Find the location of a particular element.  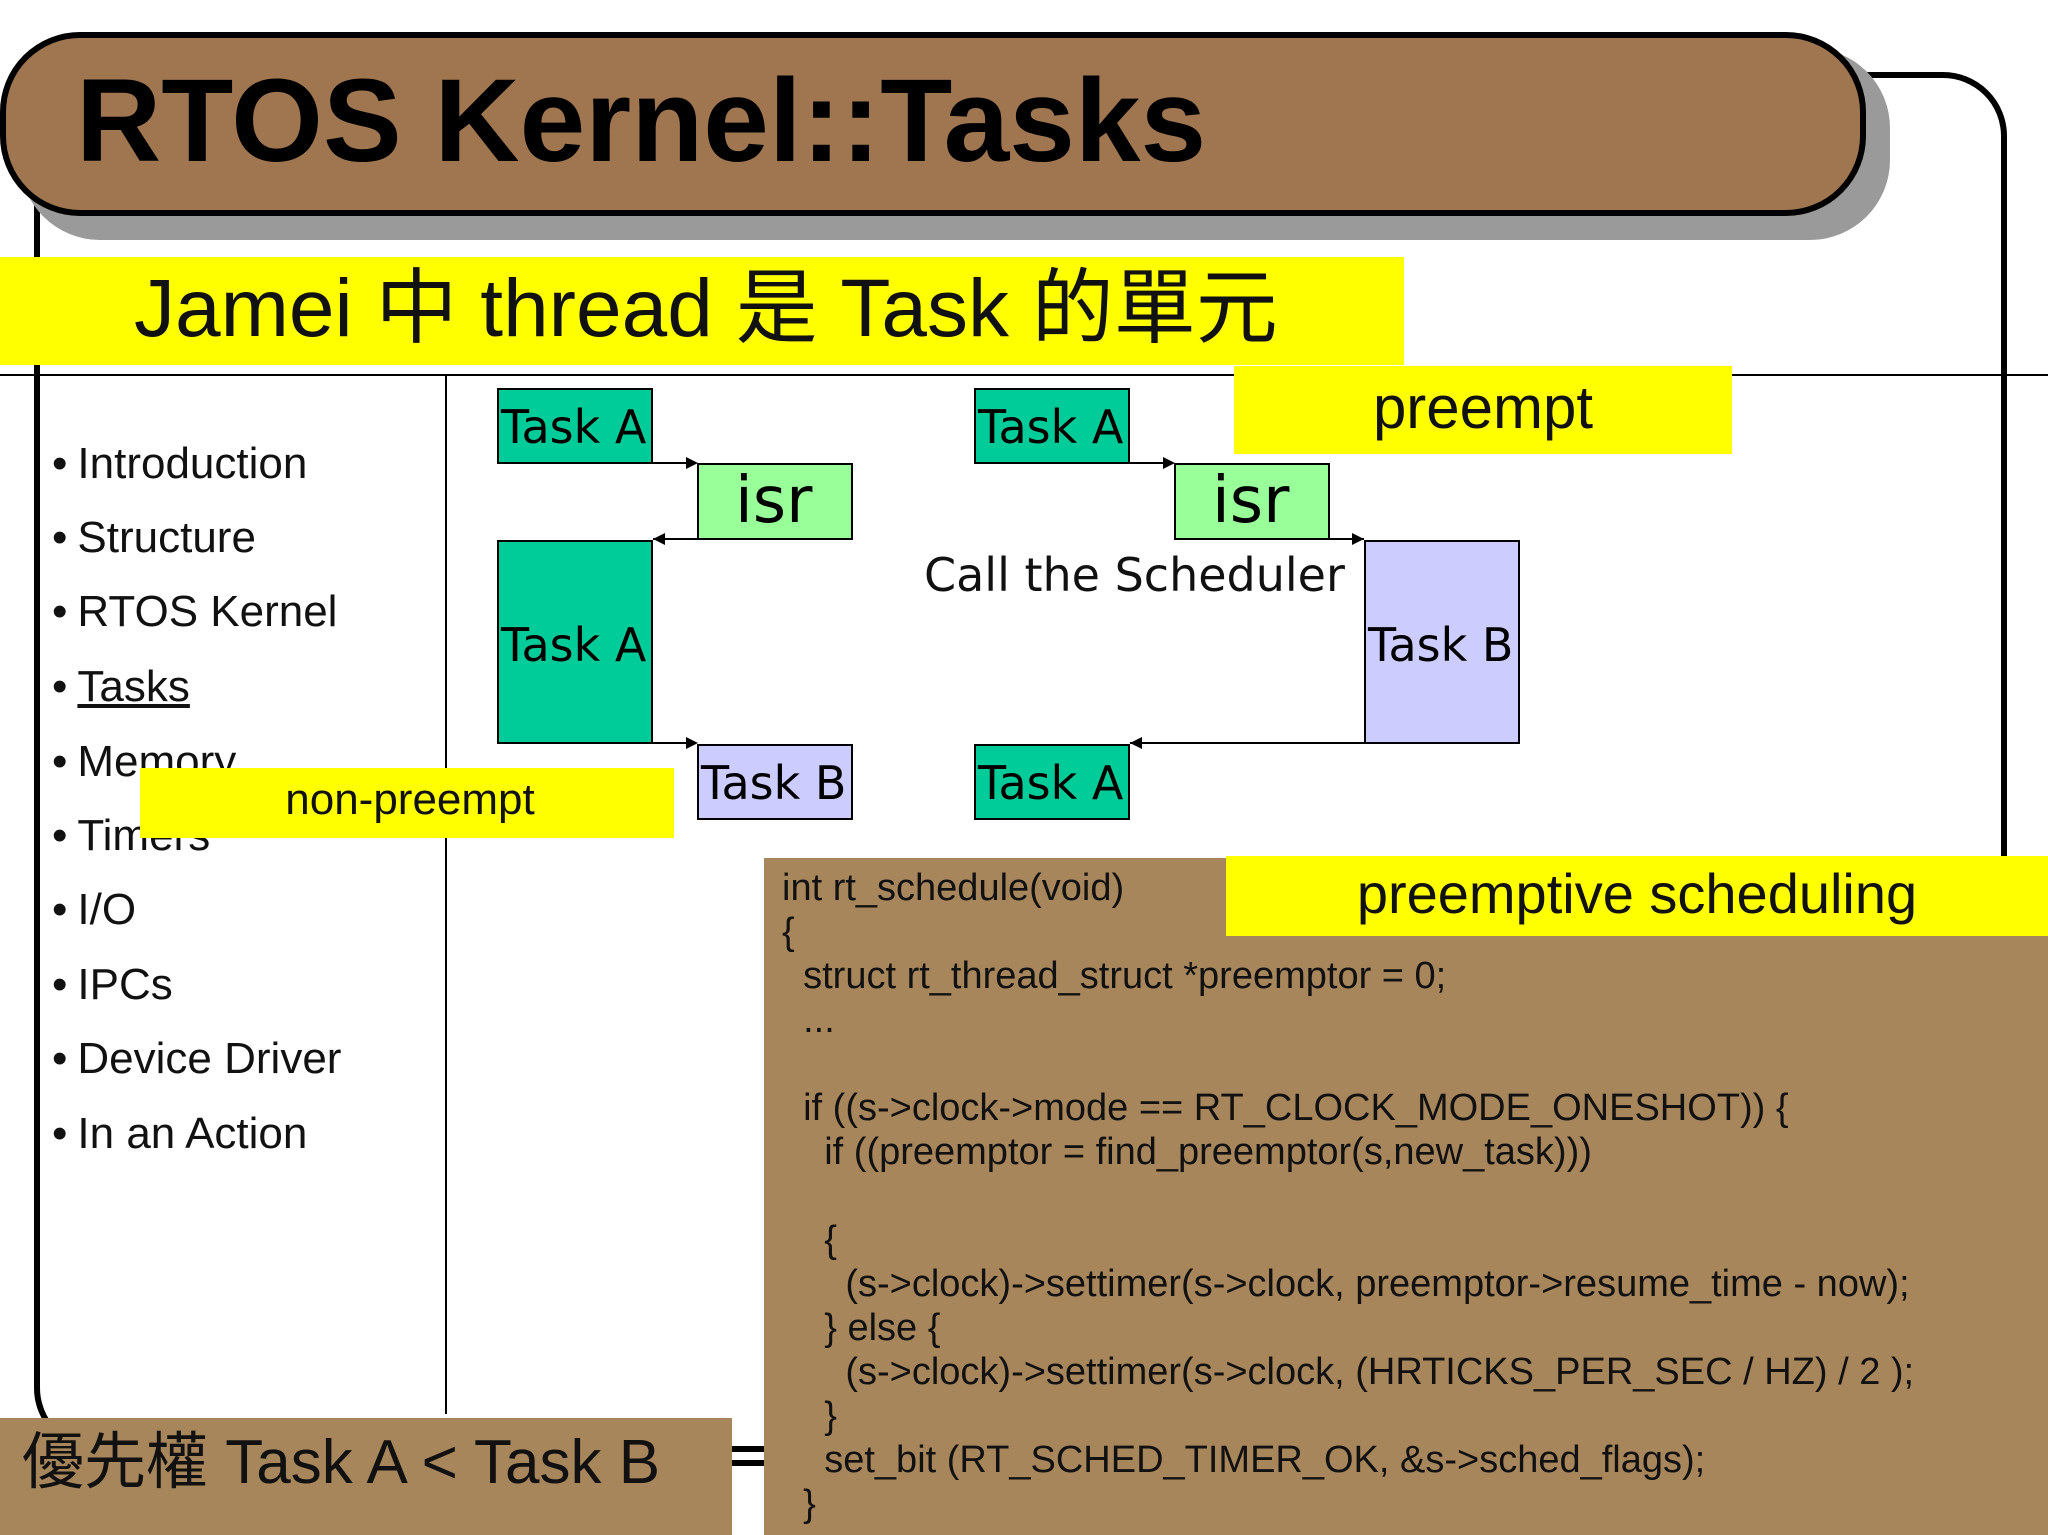

arrow-line is located at coordinates (1247, 743).